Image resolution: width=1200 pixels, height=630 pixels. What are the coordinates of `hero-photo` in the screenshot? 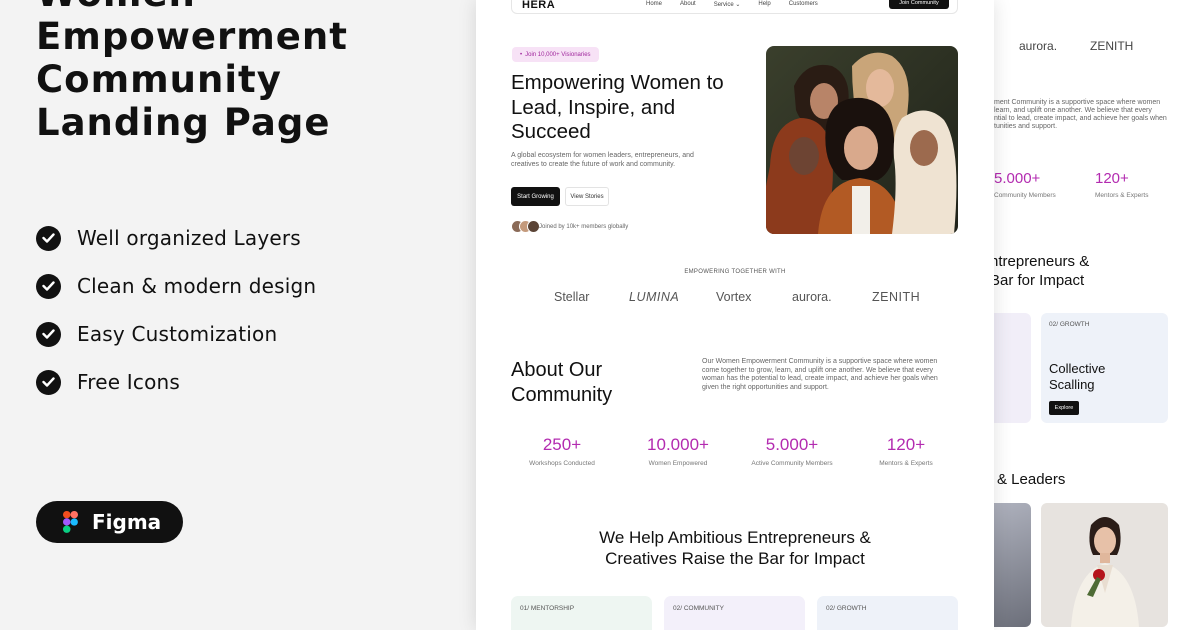 It's located at (862, 140).